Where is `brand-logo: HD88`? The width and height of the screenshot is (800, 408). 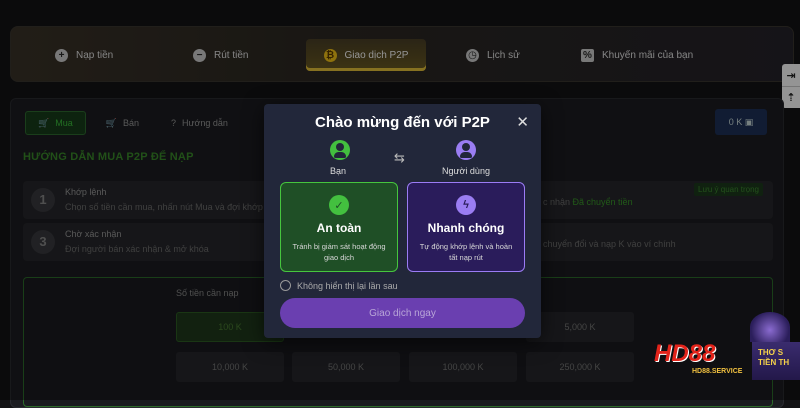
brand-logo: HD88 is located at coordinates (685, 353).